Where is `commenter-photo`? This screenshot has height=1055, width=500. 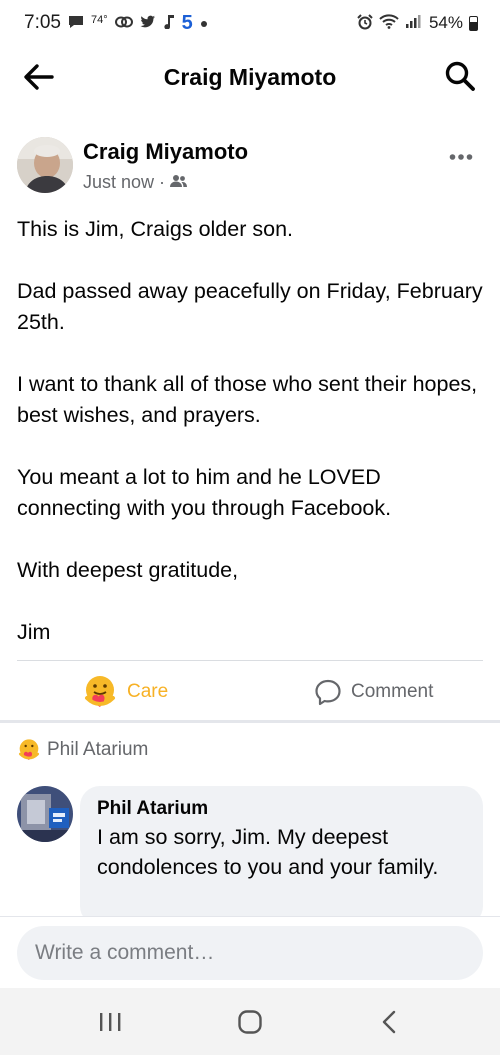
commenter-photo is located at coordinates (45, 814).